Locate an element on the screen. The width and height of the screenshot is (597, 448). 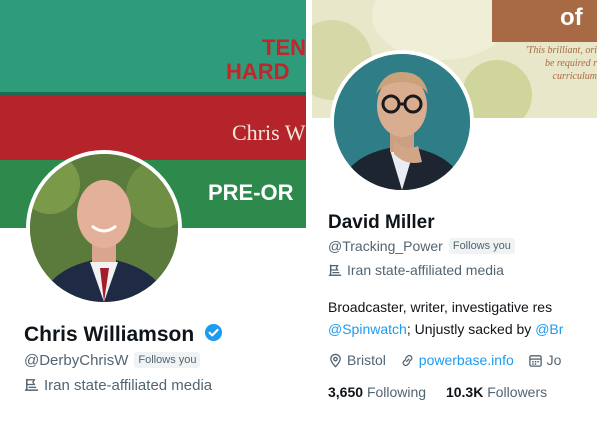
link-icon is located at coordinates (407, 360).